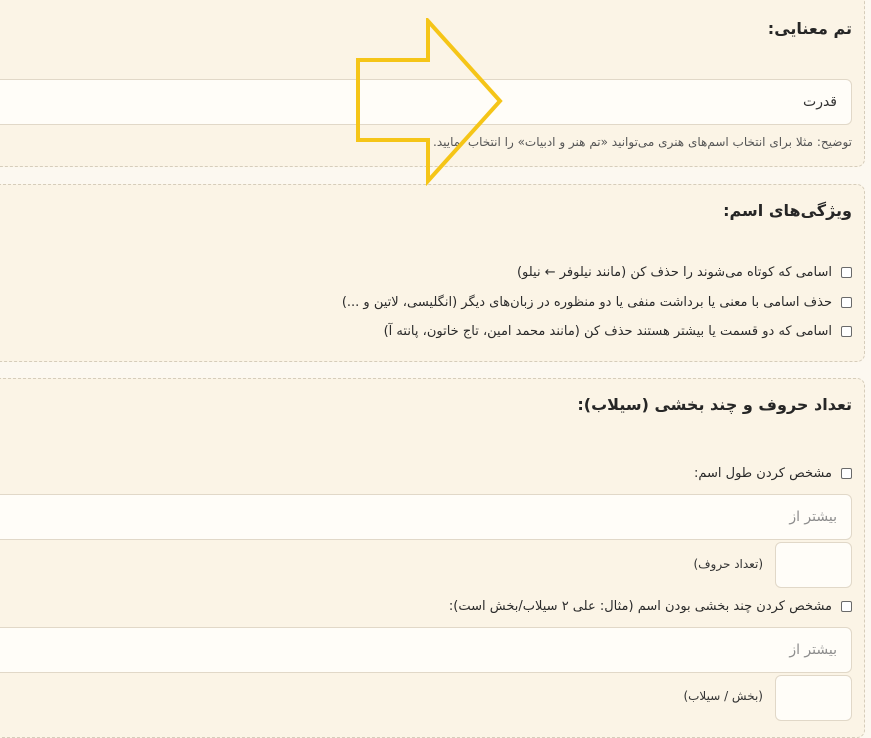  I want to click on syllable-count-input, so click(813, 698).